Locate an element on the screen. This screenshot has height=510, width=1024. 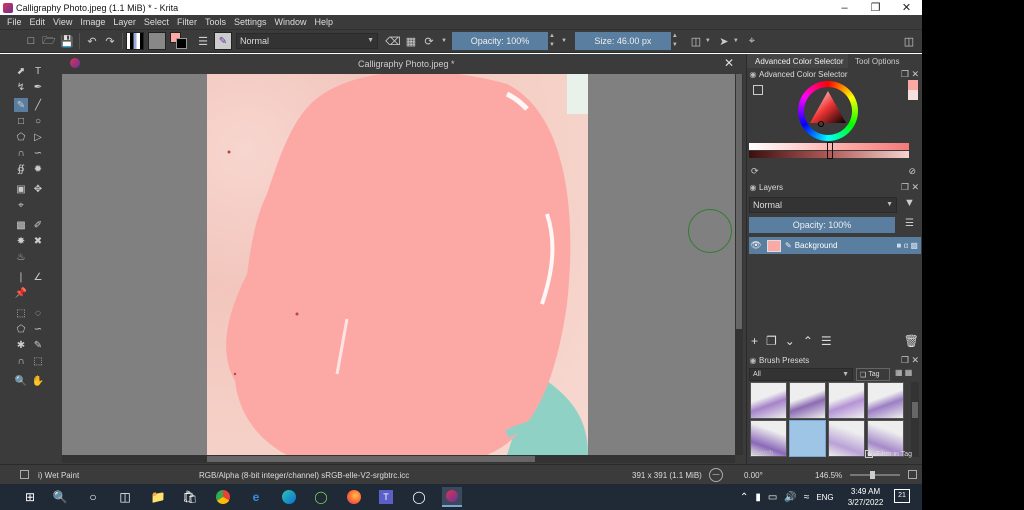
close-document-icon: ✕ is located at coordinates (729, 63).